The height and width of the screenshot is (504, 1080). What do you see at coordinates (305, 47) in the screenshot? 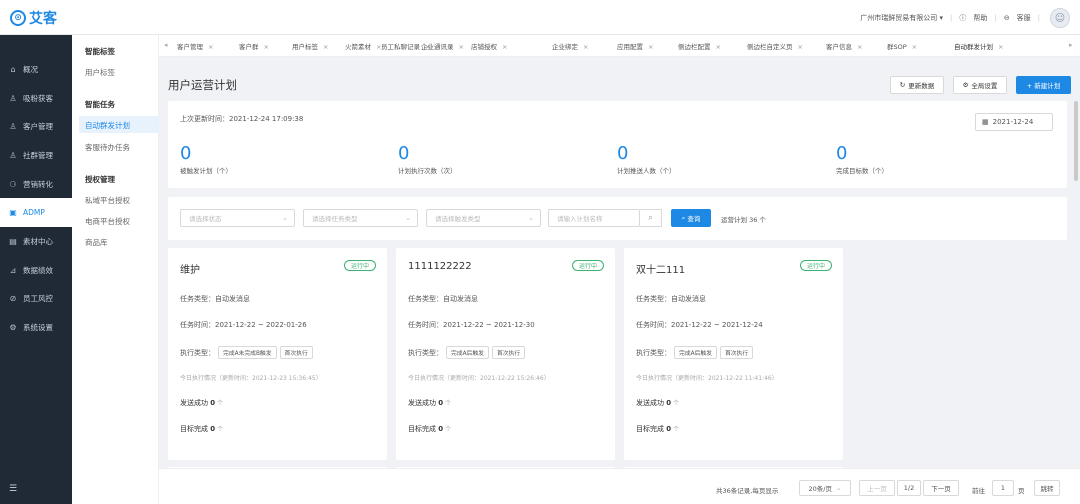
I see `tab-label: 用户标签` at bounding box center [305, 47].